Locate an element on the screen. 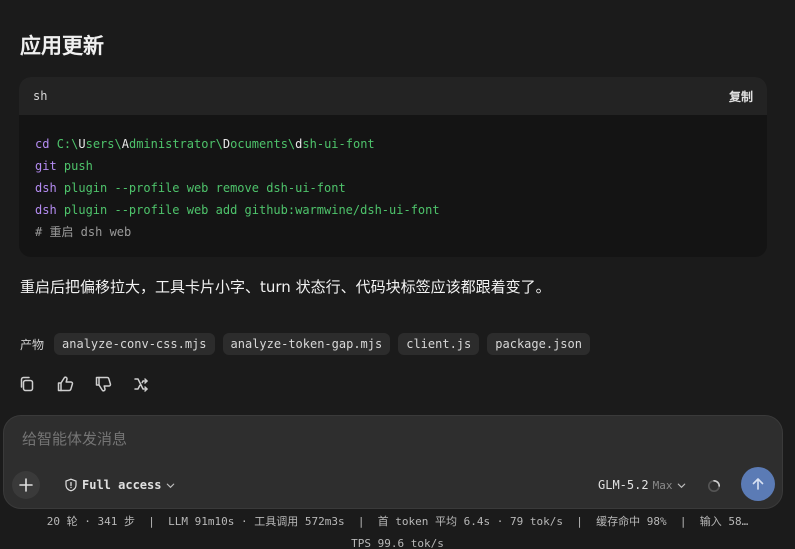 The image size is (795, 549). section-title: 应用更新 is located at coordinates (62, 46).